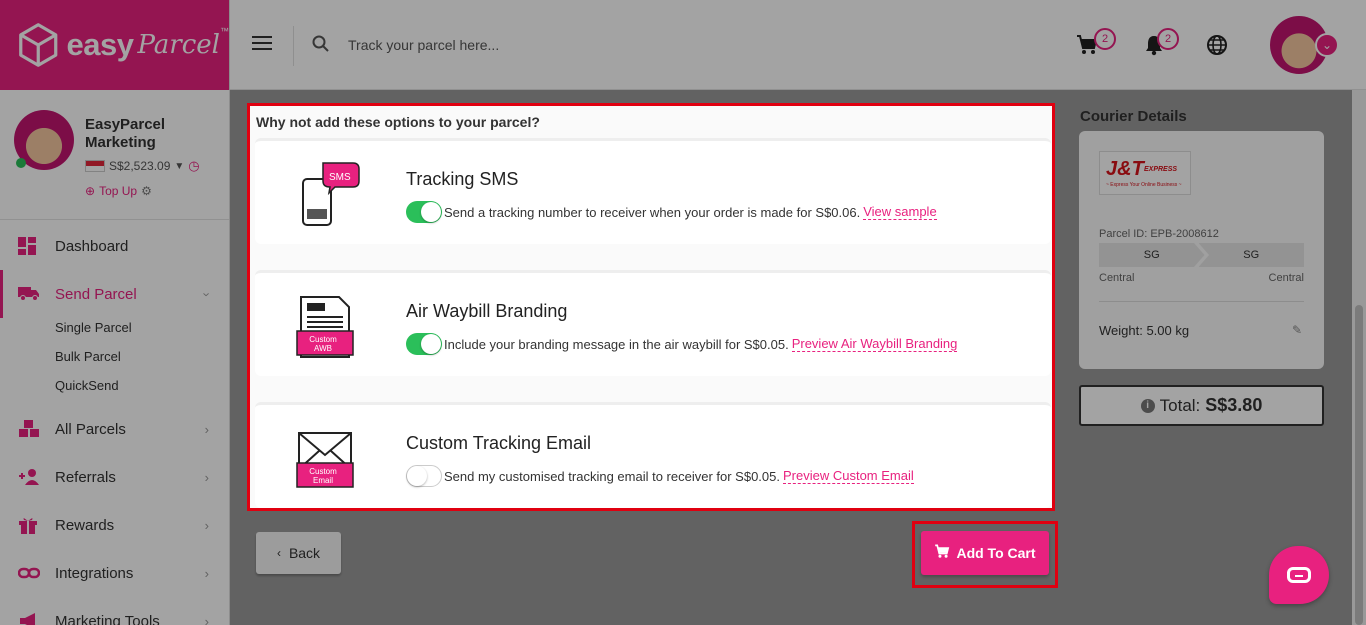 Image resolution: width=1366 pixels, height=625 pixels. What do you see at coordinates (29, 477) in the screenshot?
I see `add-user-icon` at bounding box center [29, 477].